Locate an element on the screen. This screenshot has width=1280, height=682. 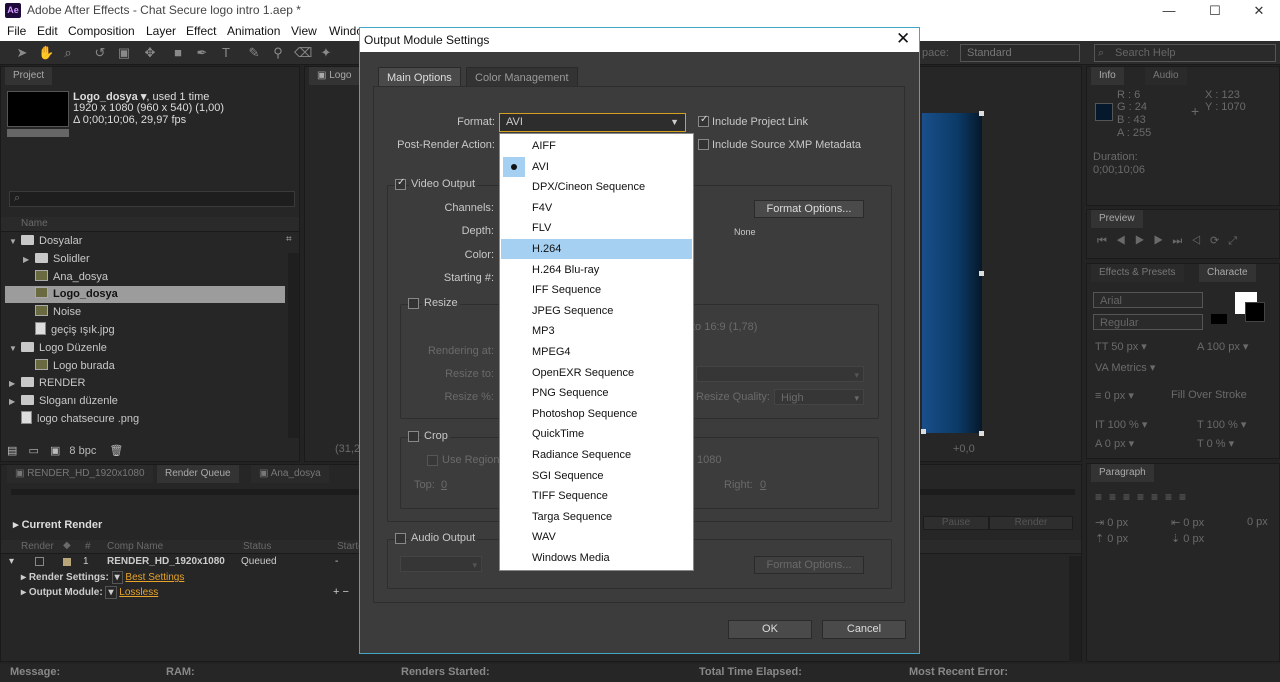
output-module-dropdown-icon: ▾ is located at coordinates (111, 592).